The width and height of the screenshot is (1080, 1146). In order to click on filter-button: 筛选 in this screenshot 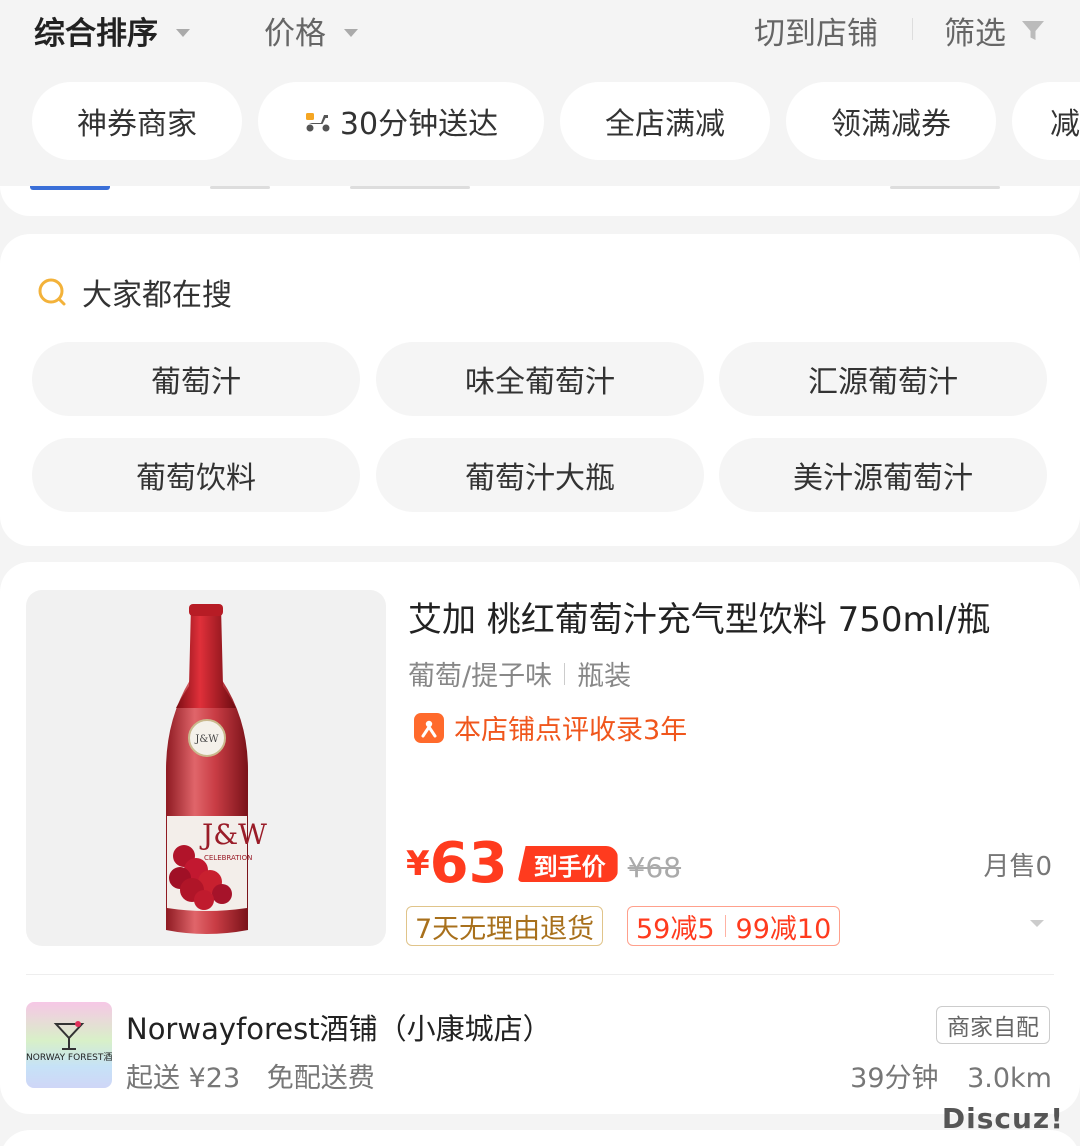, I will do `click(995, 30)`.